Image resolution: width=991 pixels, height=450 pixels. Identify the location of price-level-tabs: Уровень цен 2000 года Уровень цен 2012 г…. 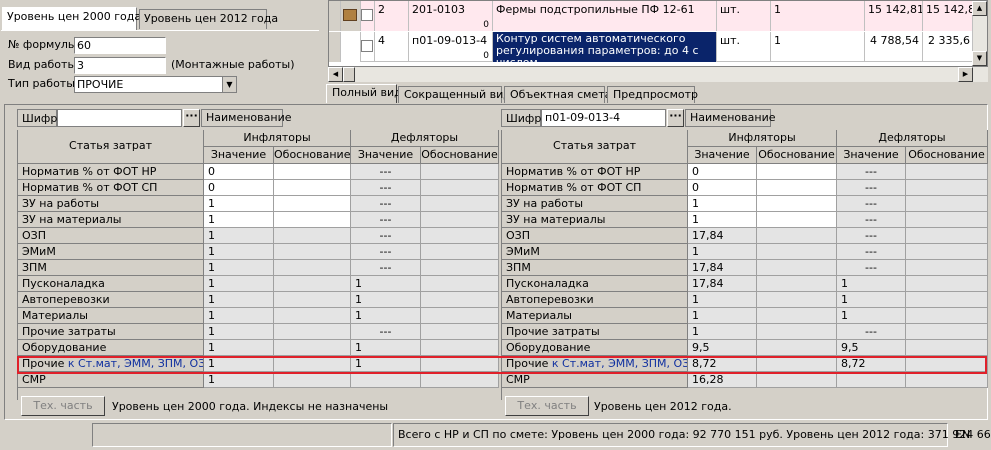
(160, 16).